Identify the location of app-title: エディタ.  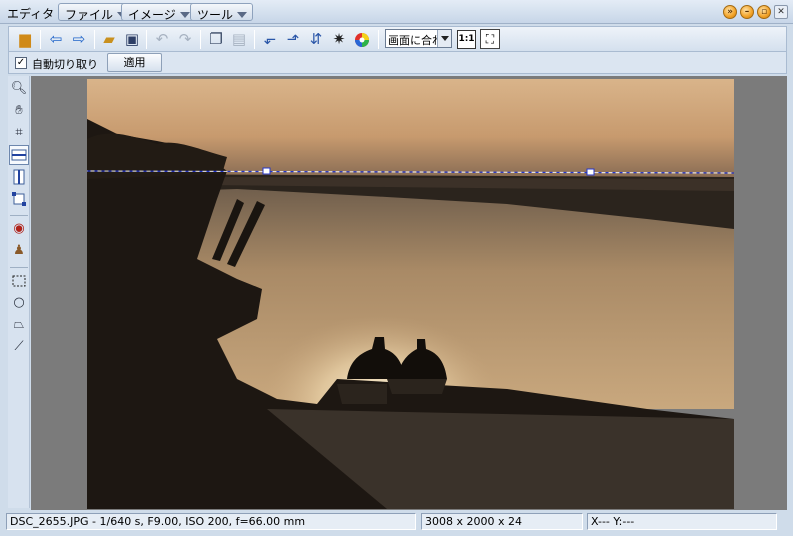
(31, 14).